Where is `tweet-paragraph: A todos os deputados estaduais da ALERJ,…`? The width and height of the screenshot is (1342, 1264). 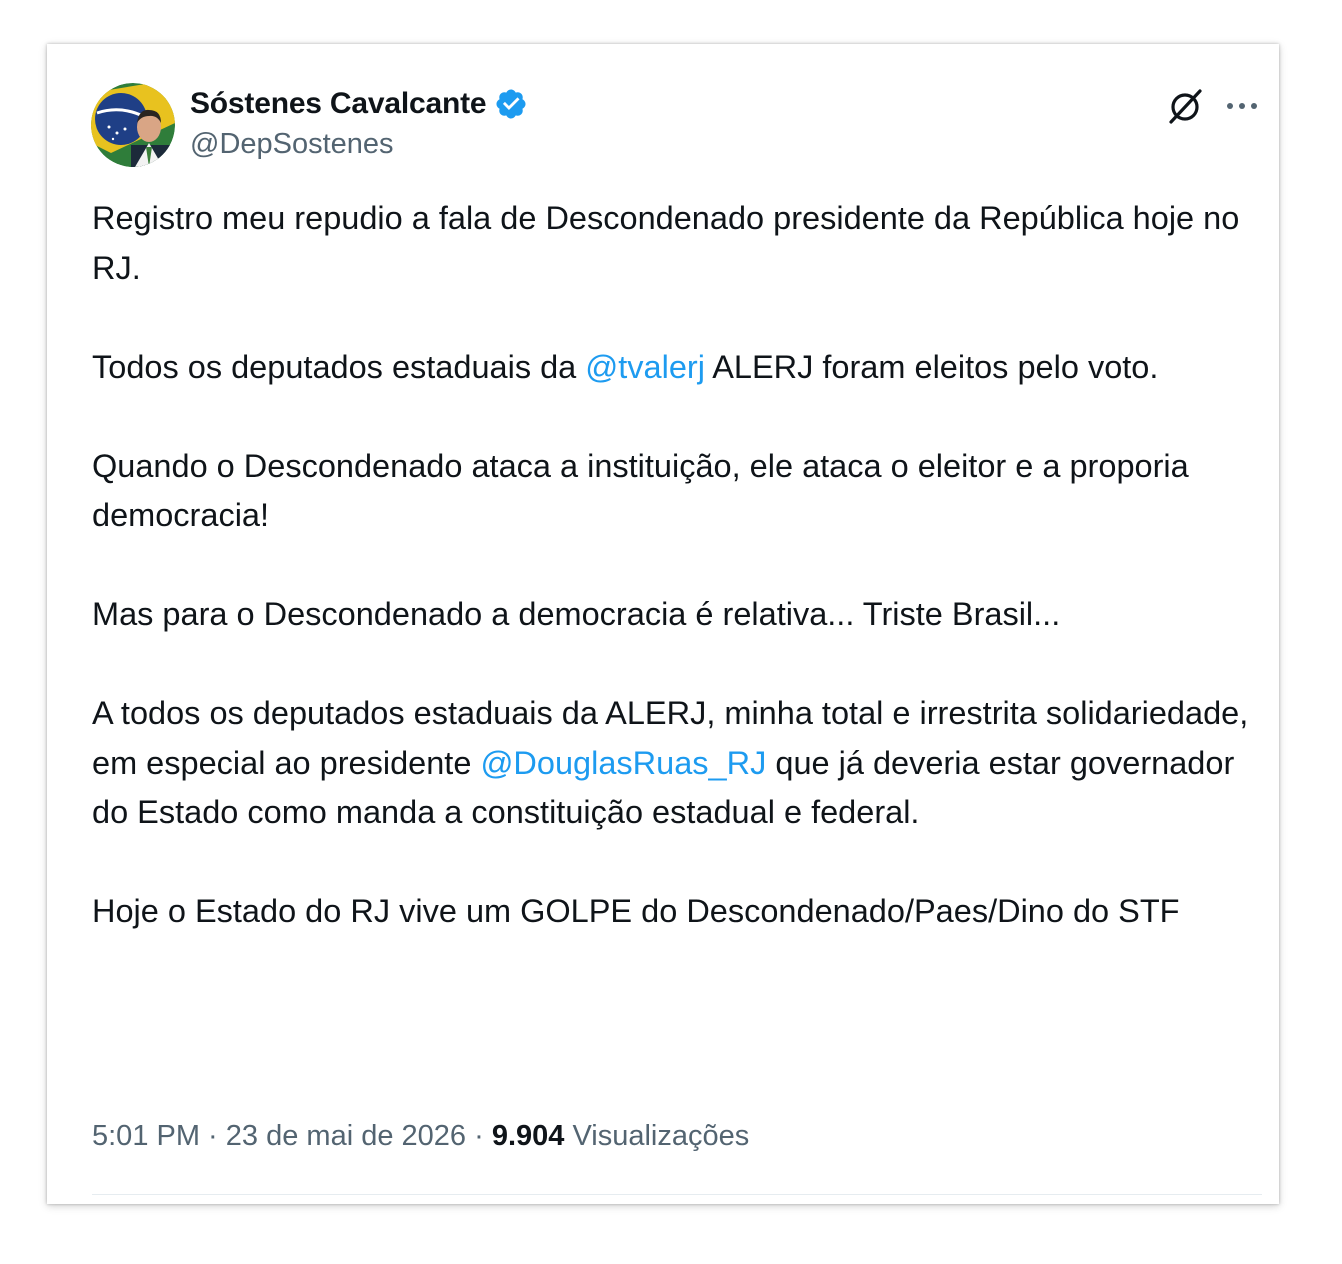 tweet-paragraph: A todos os deputados estaduais da ALERJ,… is located at coordinates (672, 763).